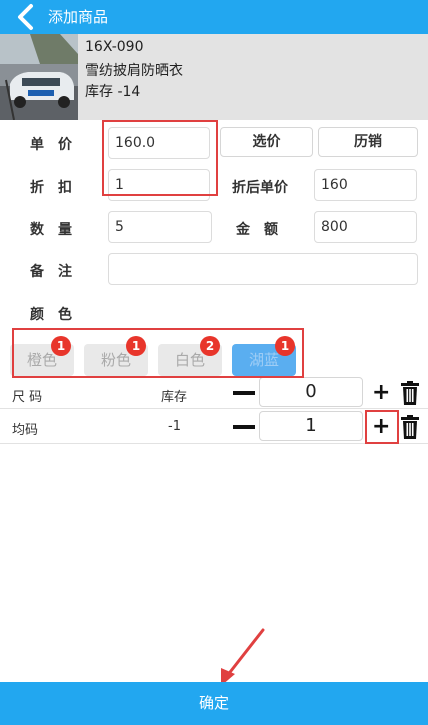 This screenshot has width=428, height=725. Describe the element at coordinates (174, 397) in the screenshot. I see `stock-column-header: 库存` at that location.